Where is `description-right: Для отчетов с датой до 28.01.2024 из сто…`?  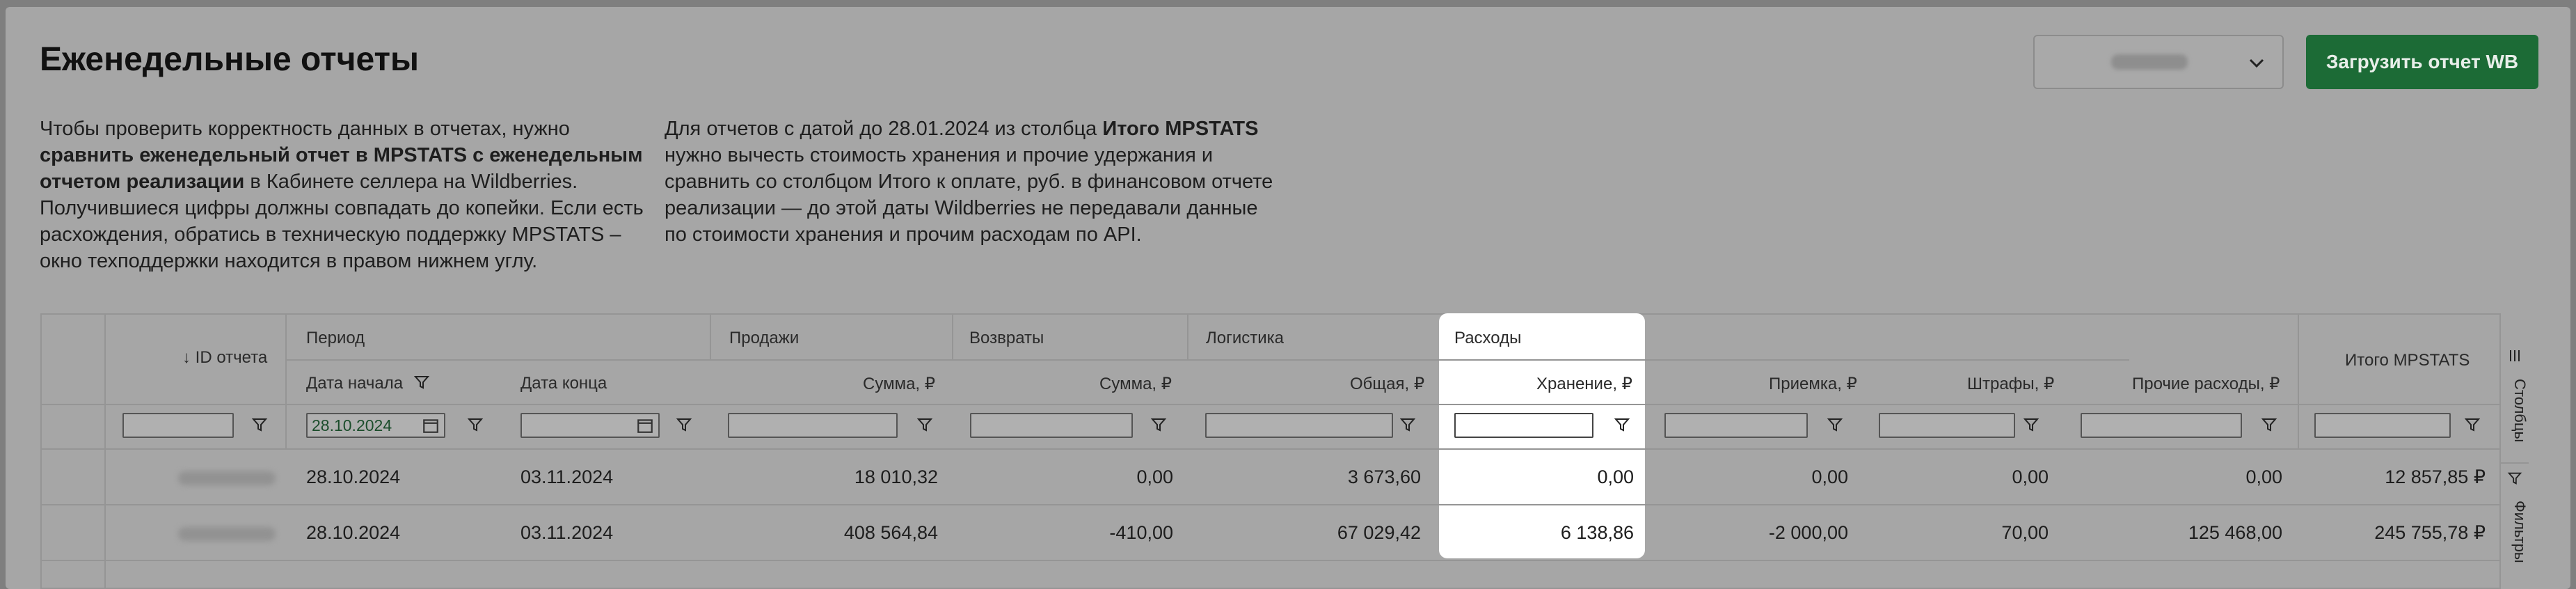
description-right: Для отчетов с датой до 28.01.2024 из сто… is located at coordinates (971, 182).